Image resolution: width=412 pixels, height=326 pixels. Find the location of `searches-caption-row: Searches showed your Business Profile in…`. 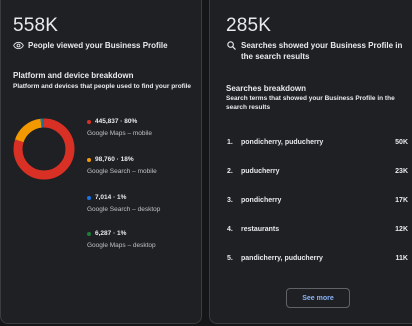

searches-caption-row: Searches showed your Business Profile in… is located at coordinates (317, 51).